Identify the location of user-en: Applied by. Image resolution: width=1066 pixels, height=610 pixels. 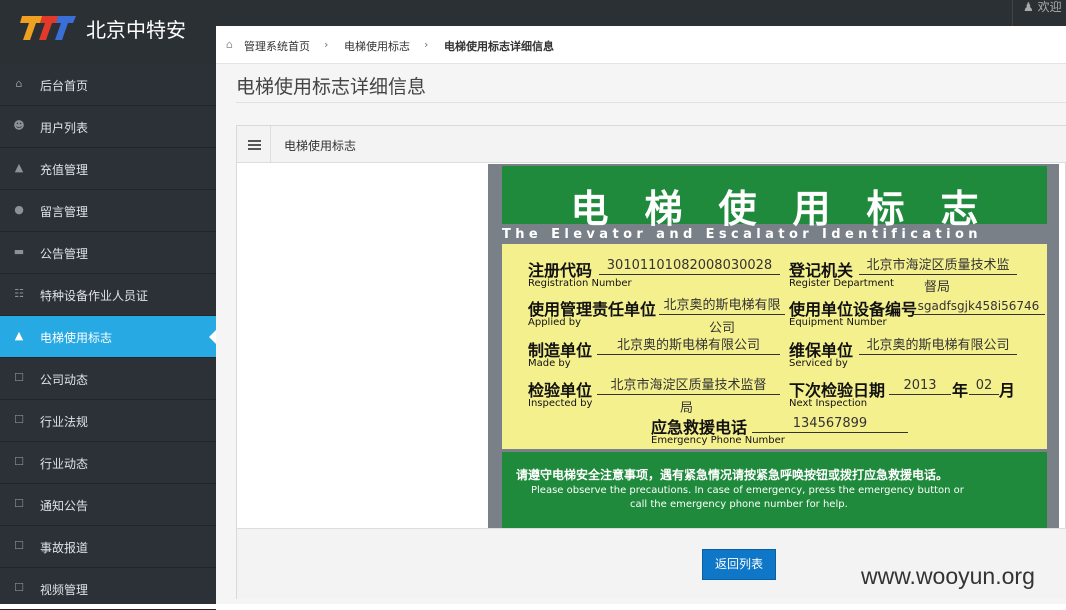
(555, 322).